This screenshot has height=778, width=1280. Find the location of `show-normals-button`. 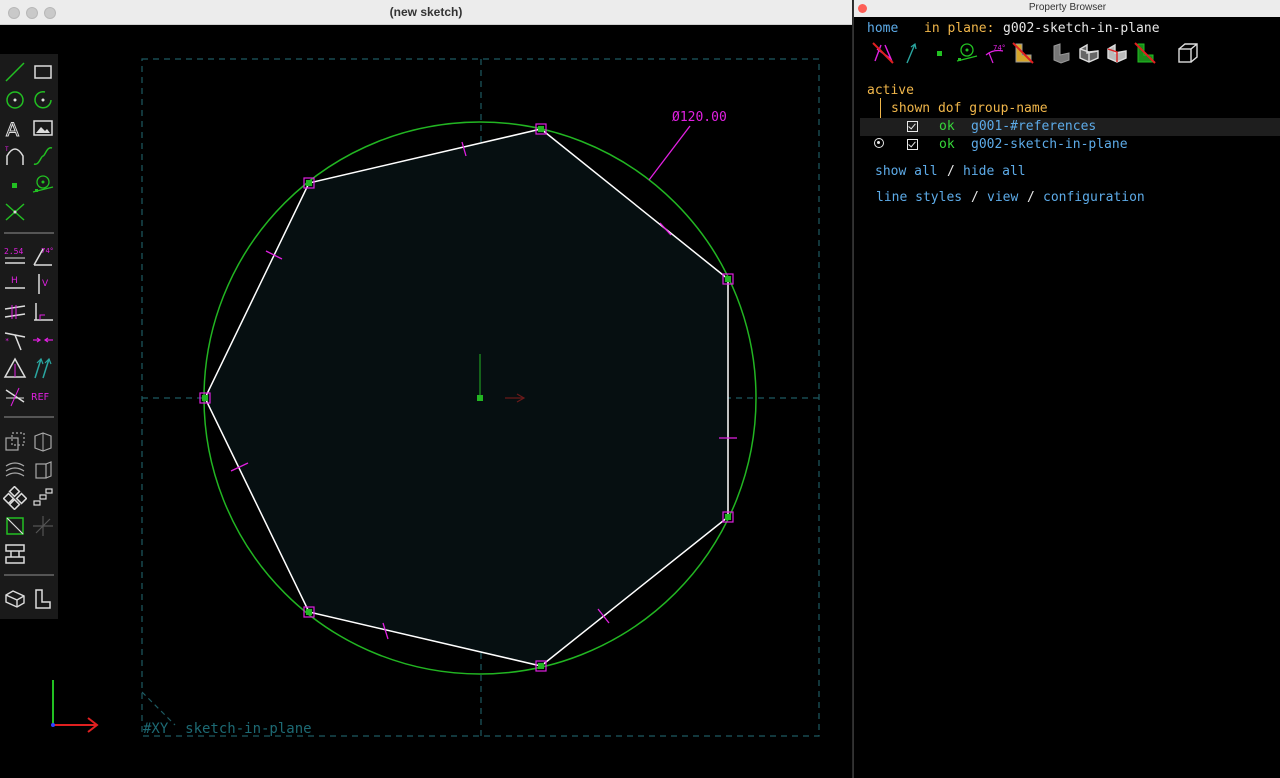

show-normals-button is located at coordinates (911, 53).